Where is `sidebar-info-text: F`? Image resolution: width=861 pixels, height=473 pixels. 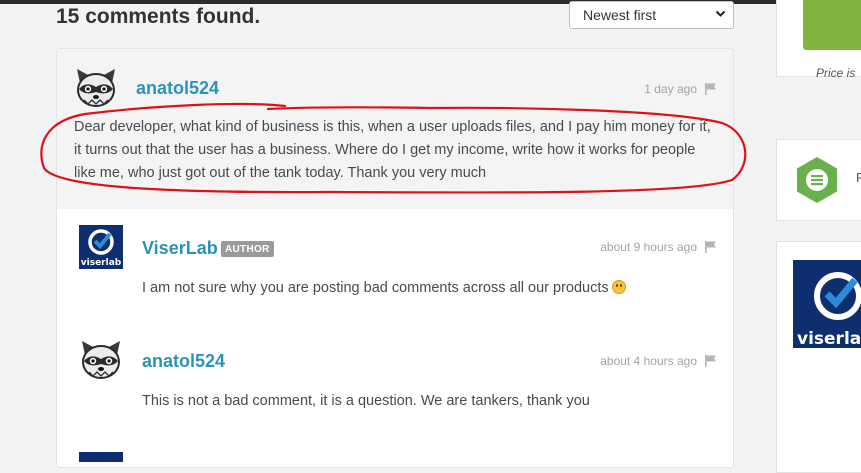 sidebar-info-text: F is located at coordinates (858, 177).